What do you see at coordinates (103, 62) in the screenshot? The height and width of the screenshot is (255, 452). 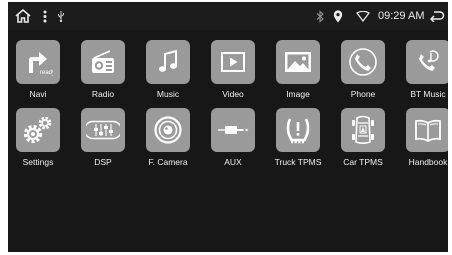 I see `radio-icon` at bounding box center [103, 62].